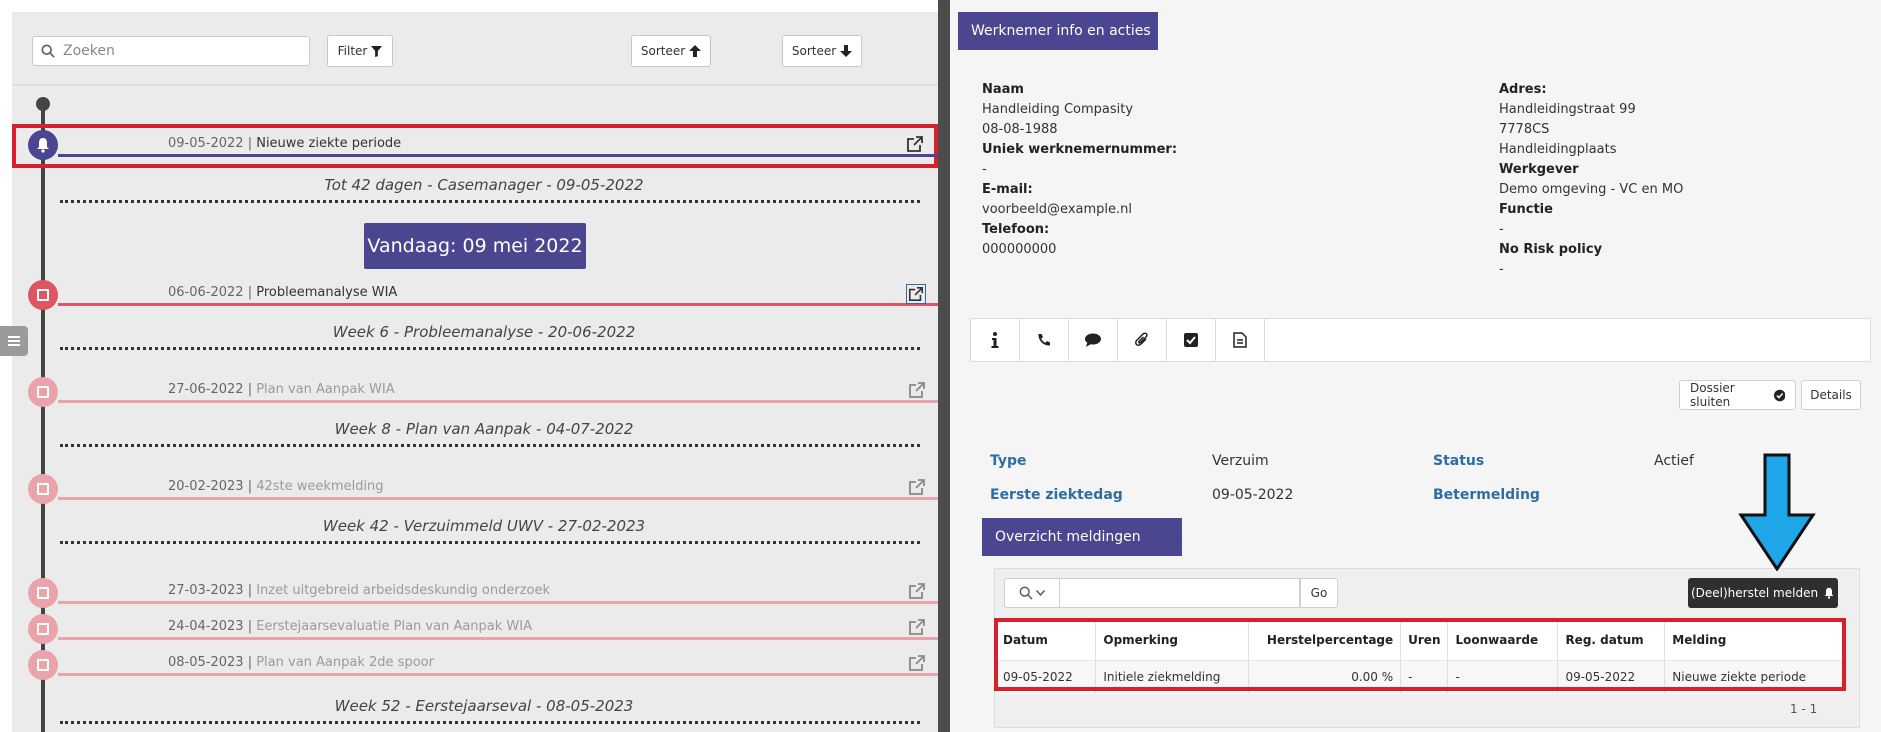  Describe the element at coordinates (814, 51) in the screenshot. I see `sort-desc-label: Sorteer` at that location.